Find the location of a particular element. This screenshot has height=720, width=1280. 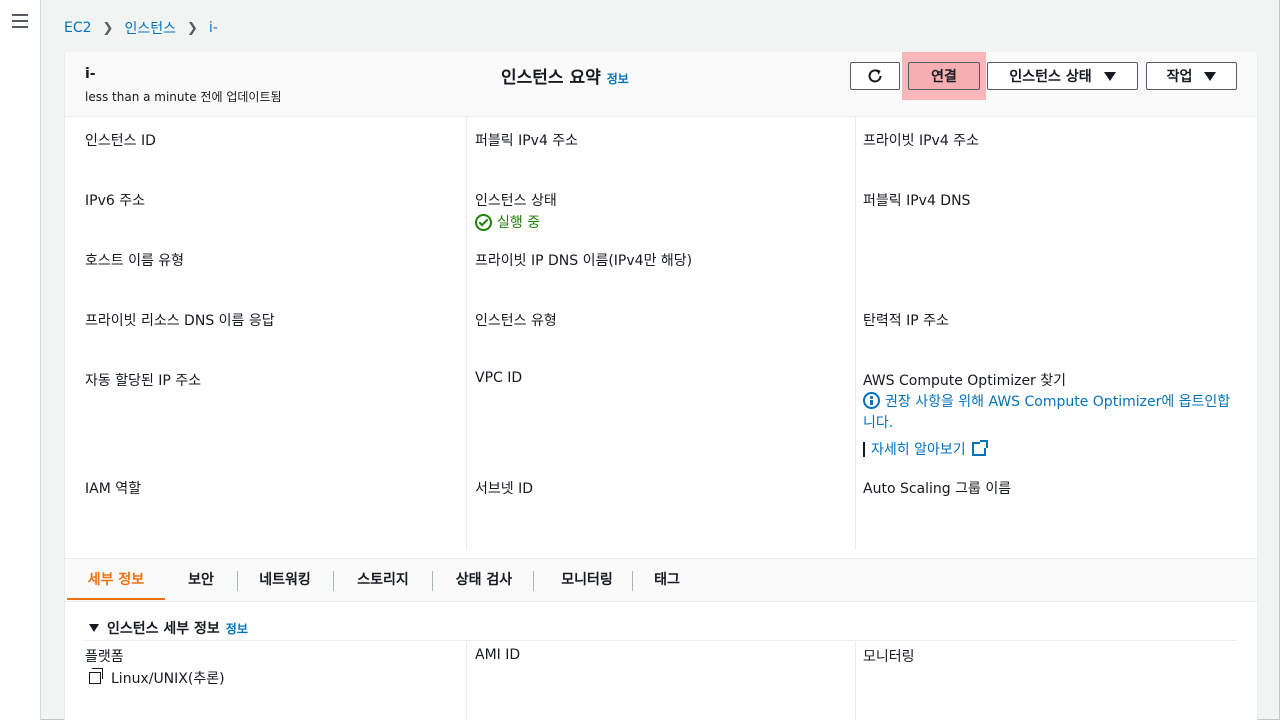

learn-more-link: 자세히 알아보기 is located at coordinates (925, 449).